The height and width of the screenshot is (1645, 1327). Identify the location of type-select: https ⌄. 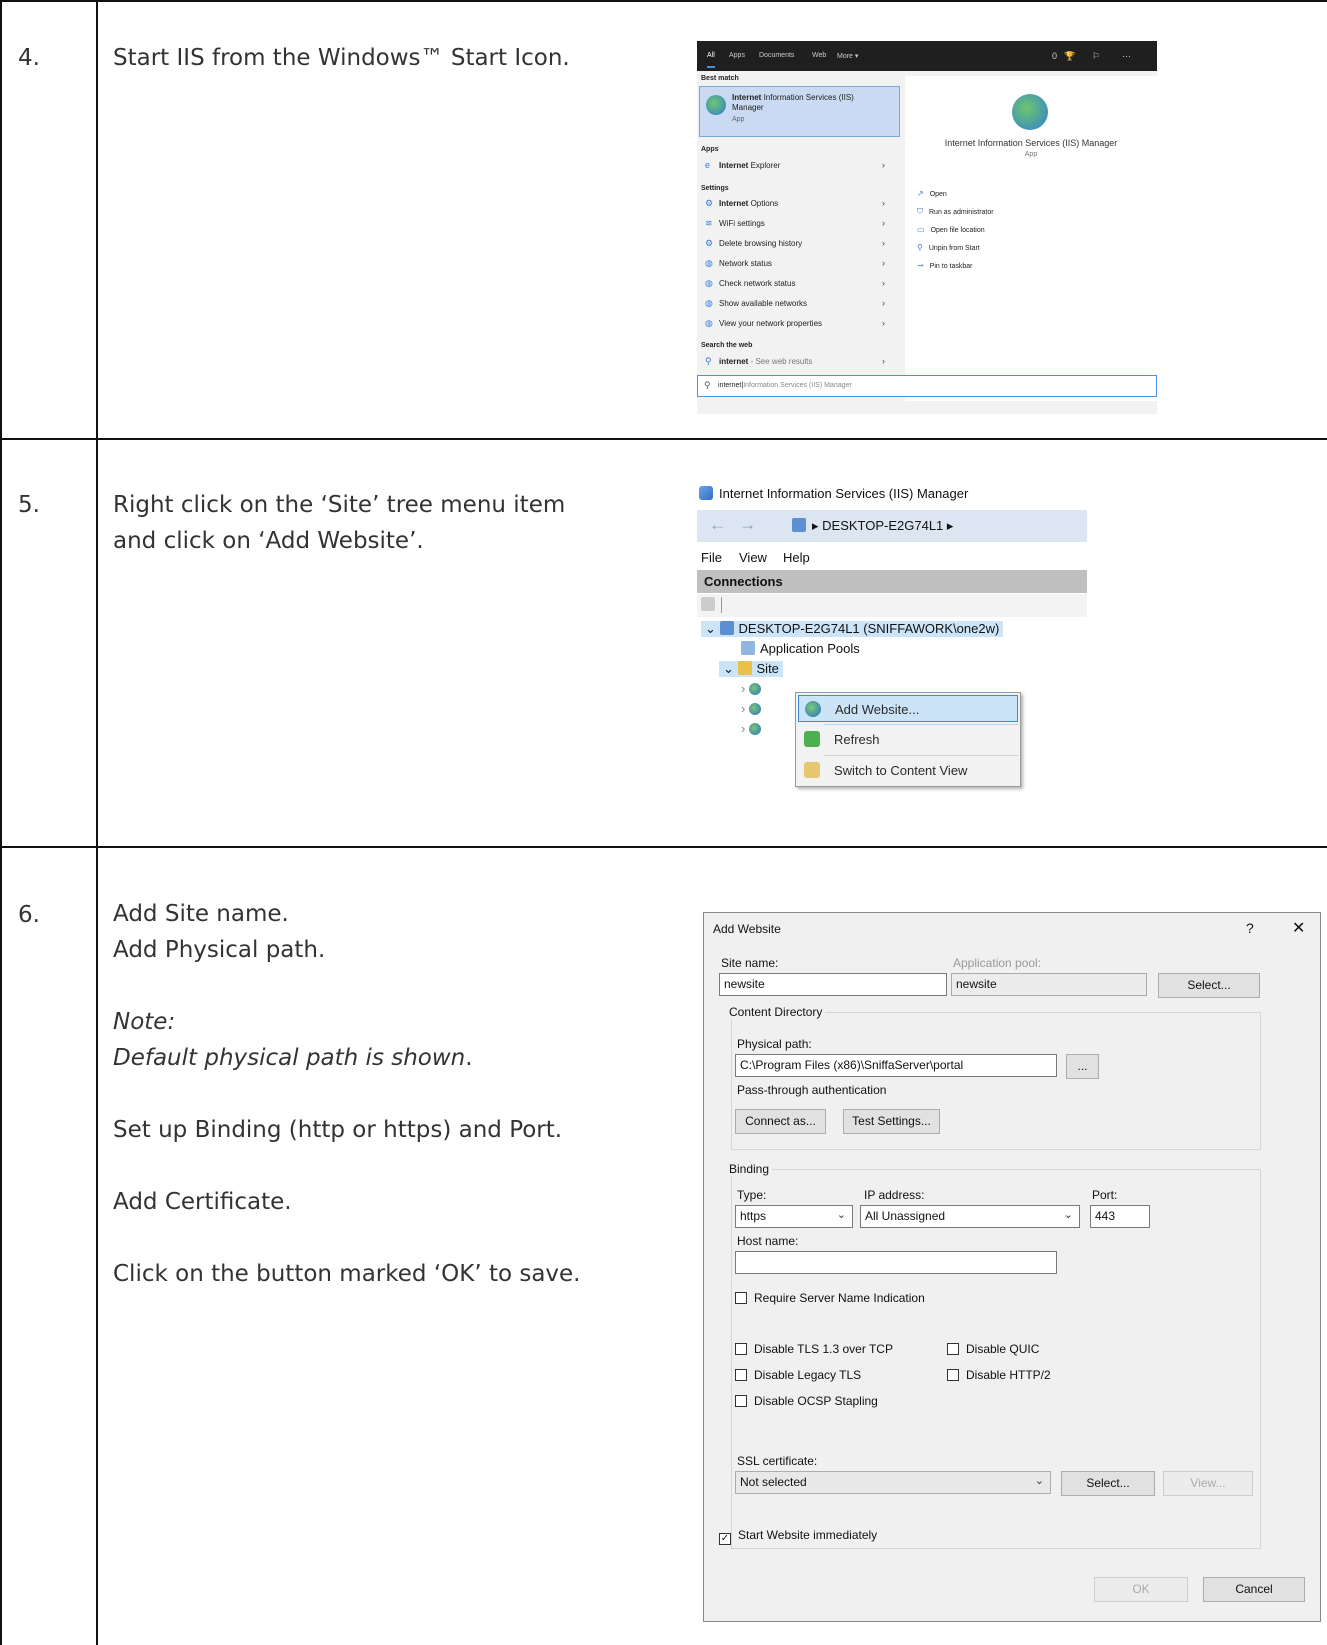
(794, 1216).